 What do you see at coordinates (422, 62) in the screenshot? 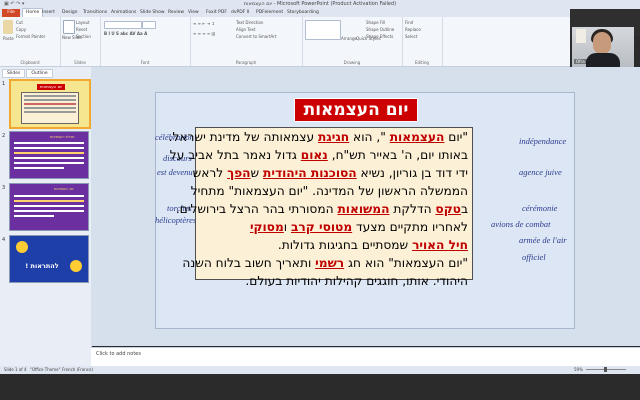
I see `editing-label: Editing` at bounding box center [422, 62].